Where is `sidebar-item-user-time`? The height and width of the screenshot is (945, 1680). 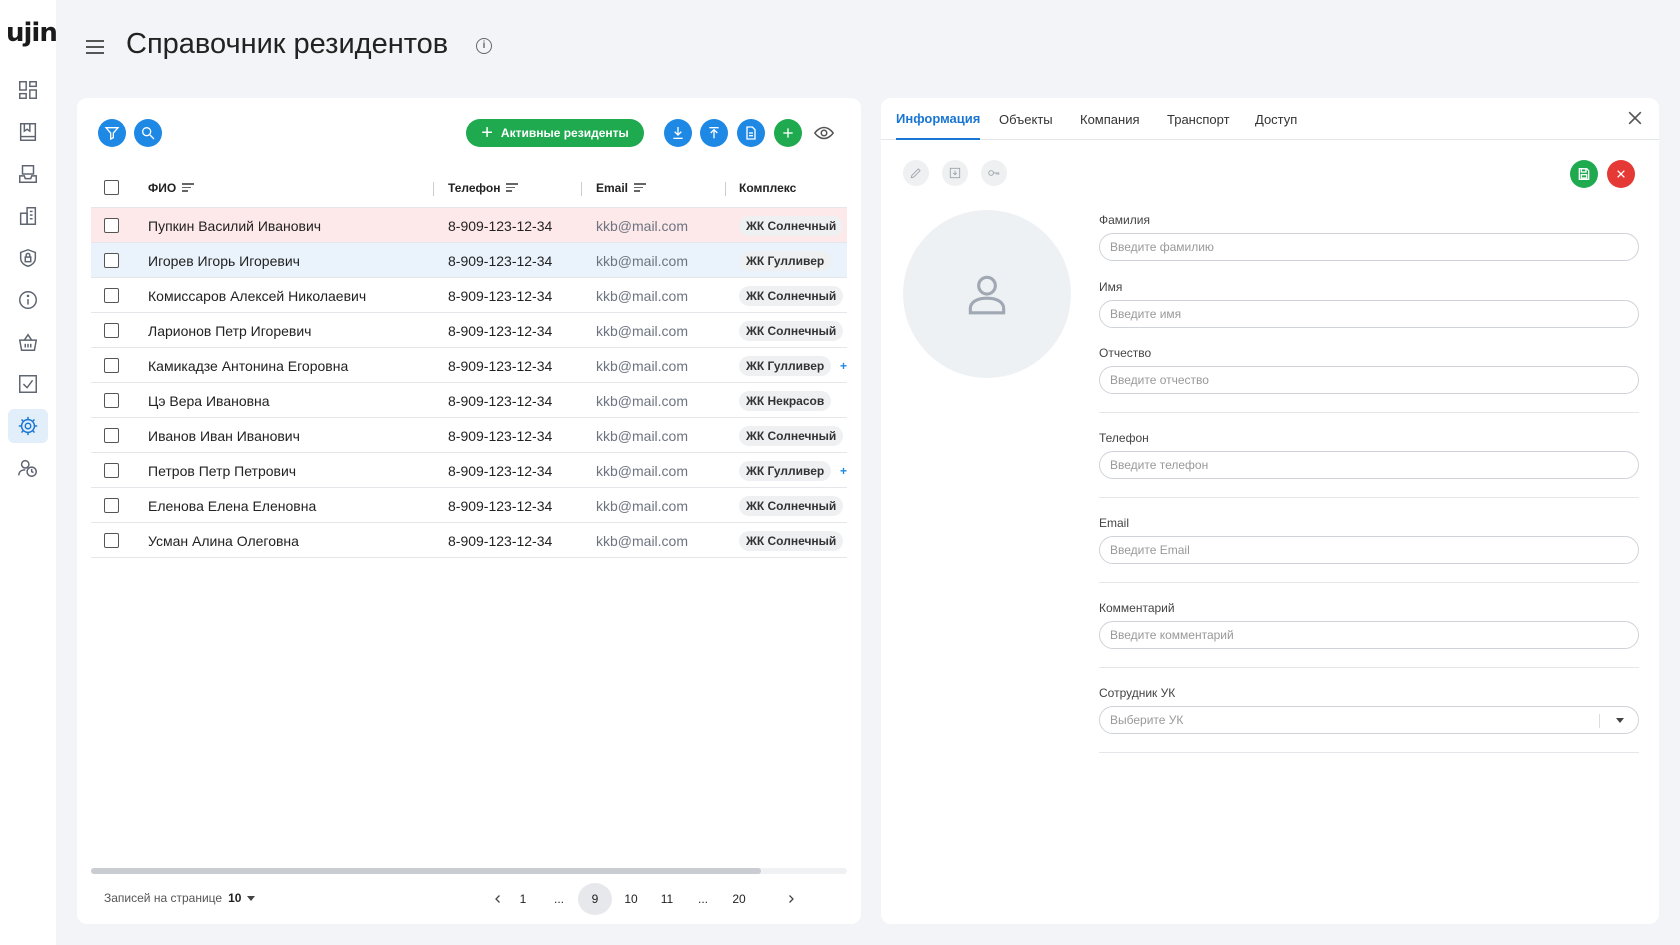 sidebar-item-user-time is located at coordinates (28, 468).